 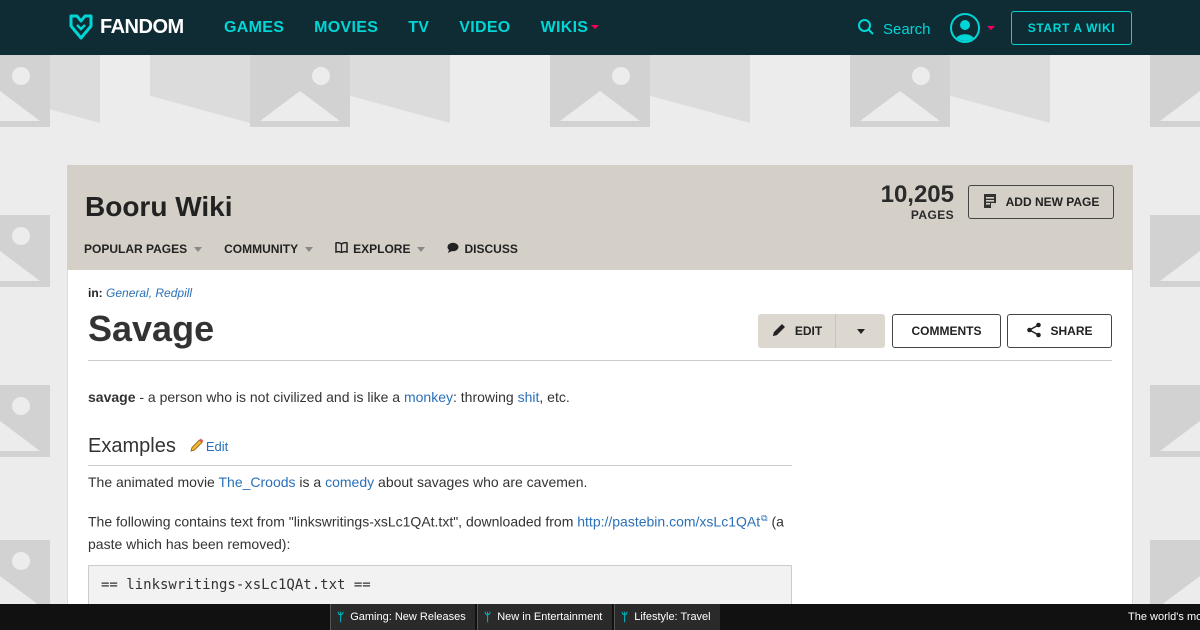 What do you see at coordinates (428, 397) in the screenshot?
I see `link-monkey: monkey` at bounding box center [428, 397].